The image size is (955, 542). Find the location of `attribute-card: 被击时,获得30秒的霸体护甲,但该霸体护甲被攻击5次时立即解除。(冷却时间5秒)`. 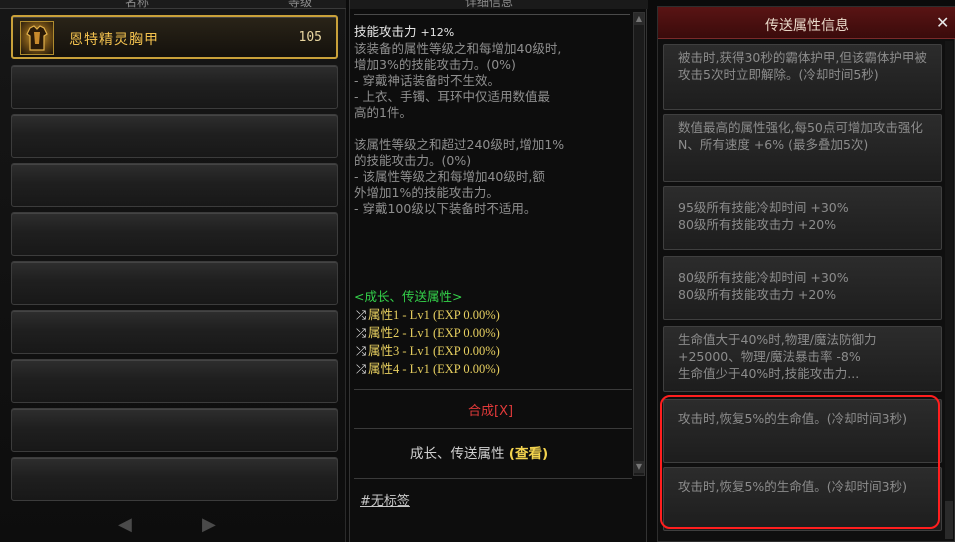

attribute-card: 被击时,获得30秒的霸体护甲,但该霸体护甲被攻击5次时立即解除。(冷却时间5秒) is located at coordinates (802, 77).